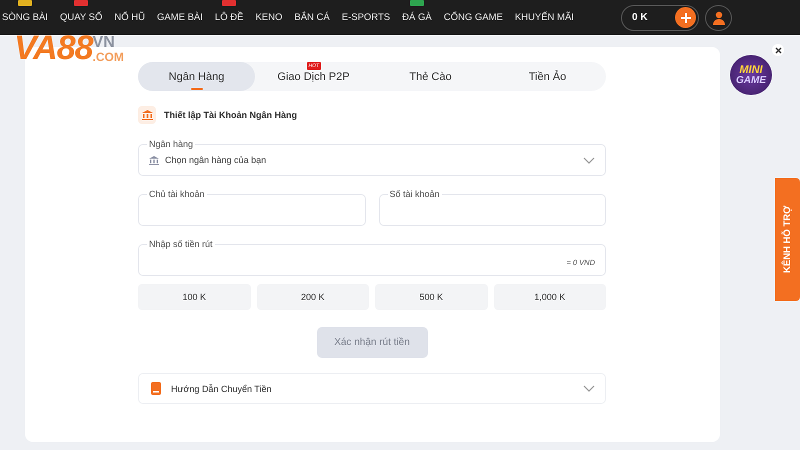 The width and height of the screenshot is (800, 450). Describe the element at coordinates (181, 244) in the screenshot. I see `field-label: Nhập số tiền rút` at that location.